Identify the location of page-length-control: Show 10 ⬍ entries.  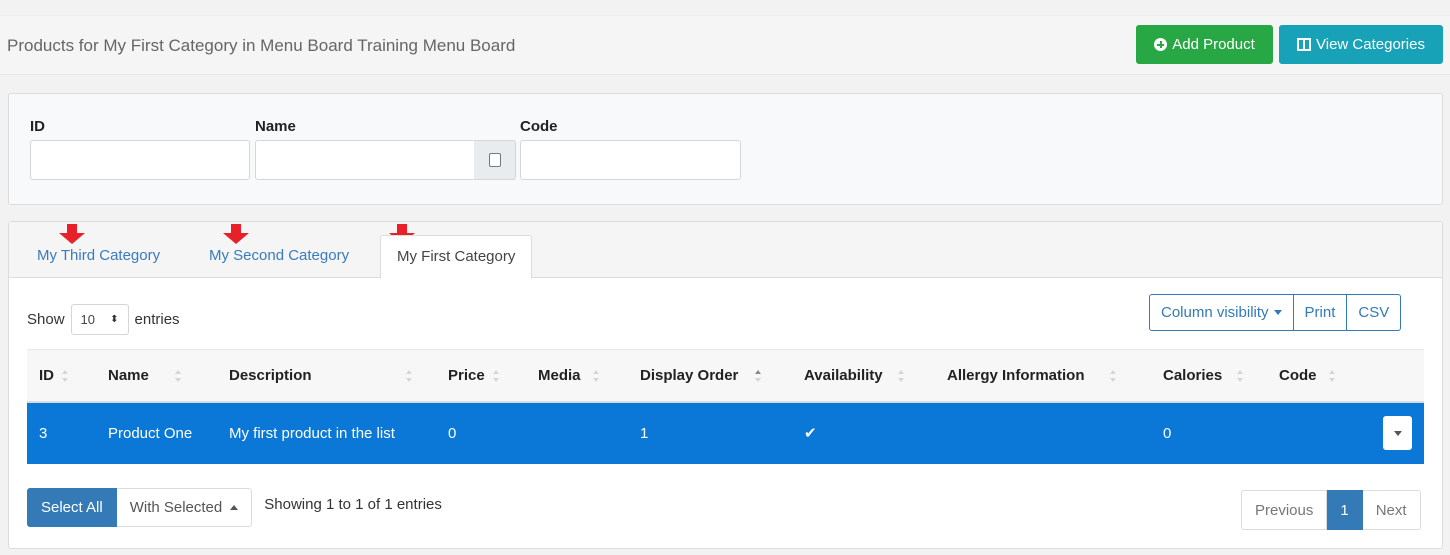
(103, 319).